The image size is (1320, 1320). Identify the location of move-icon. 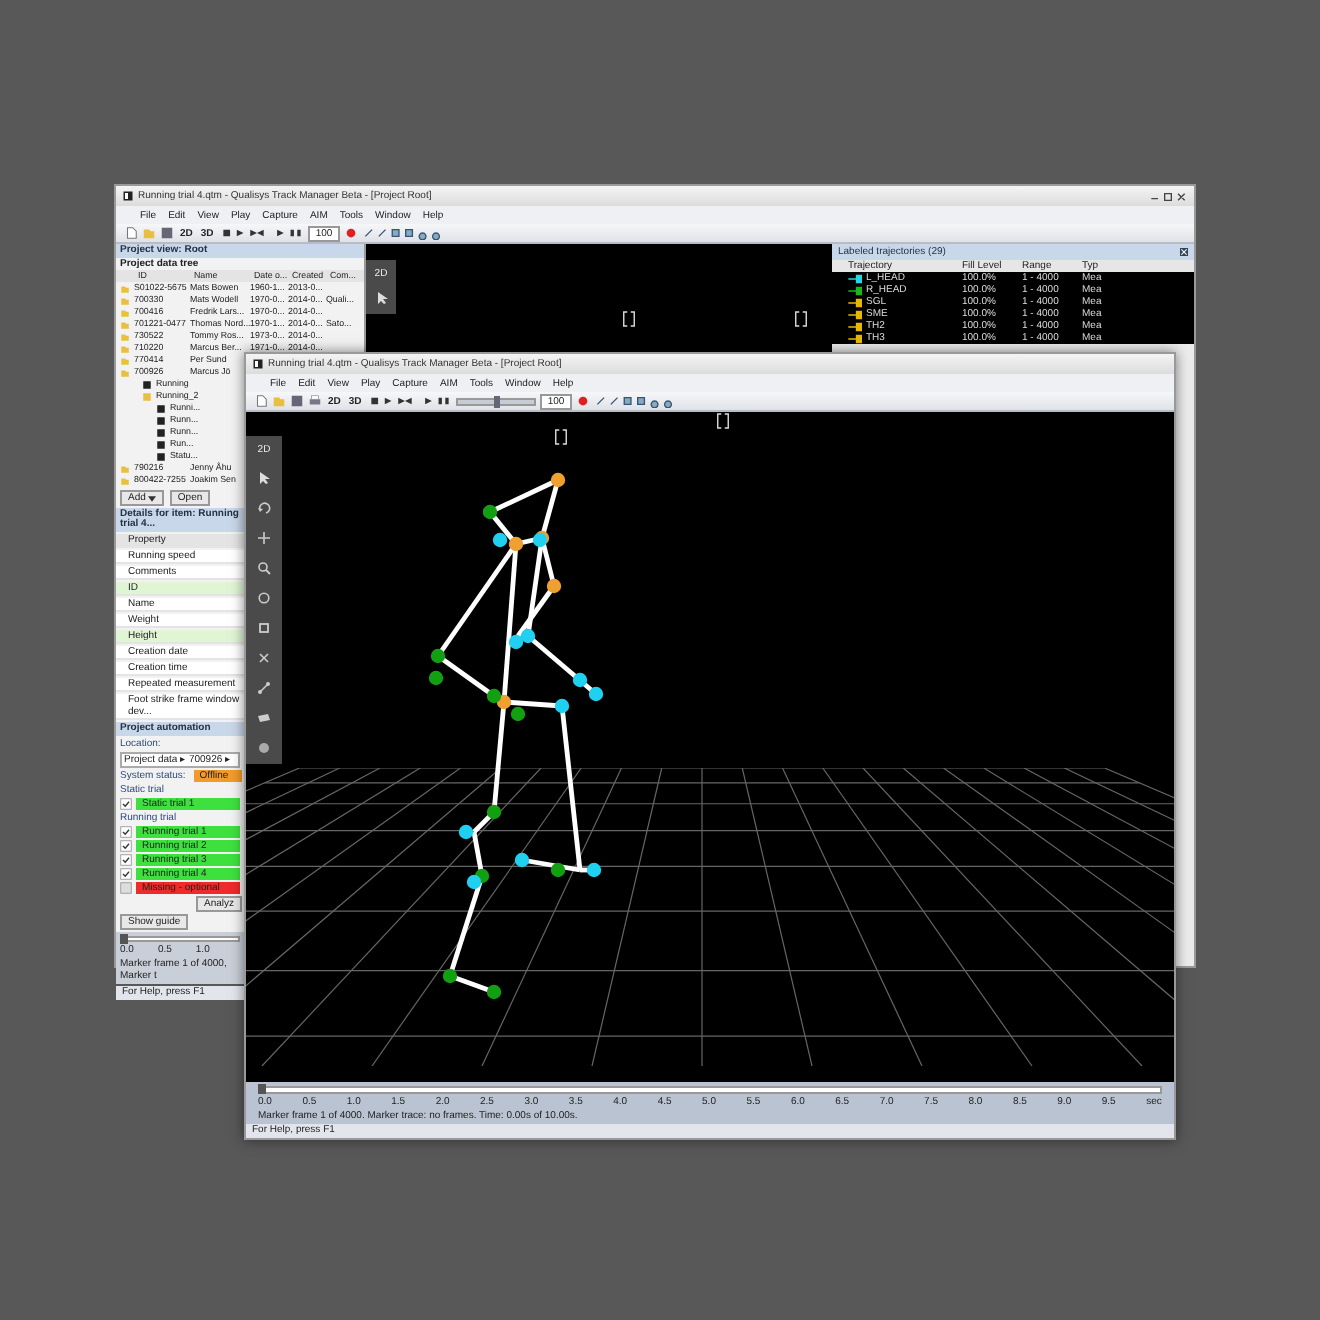
(264, 538).